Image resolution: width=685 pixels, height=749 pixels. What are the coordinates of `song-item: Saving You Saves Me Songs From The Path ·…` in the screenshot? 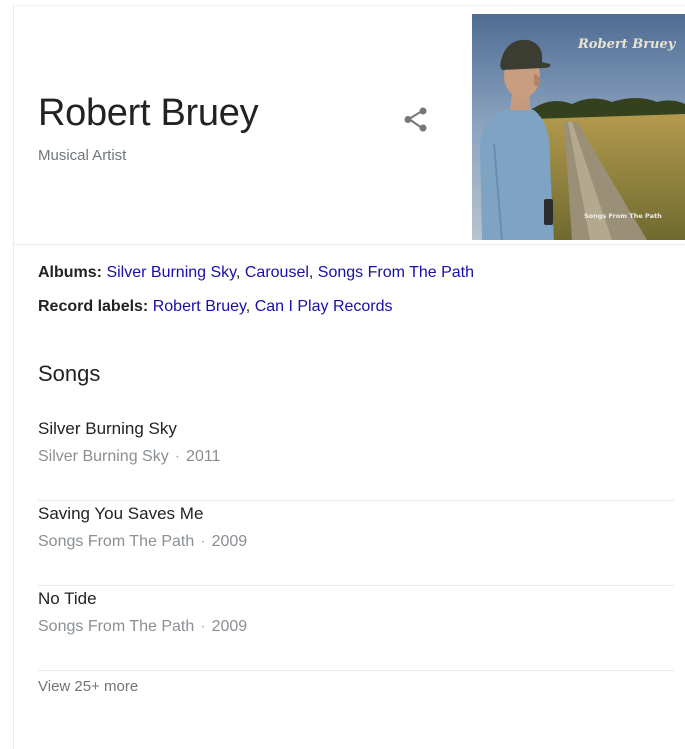 It's located at (356, 543).